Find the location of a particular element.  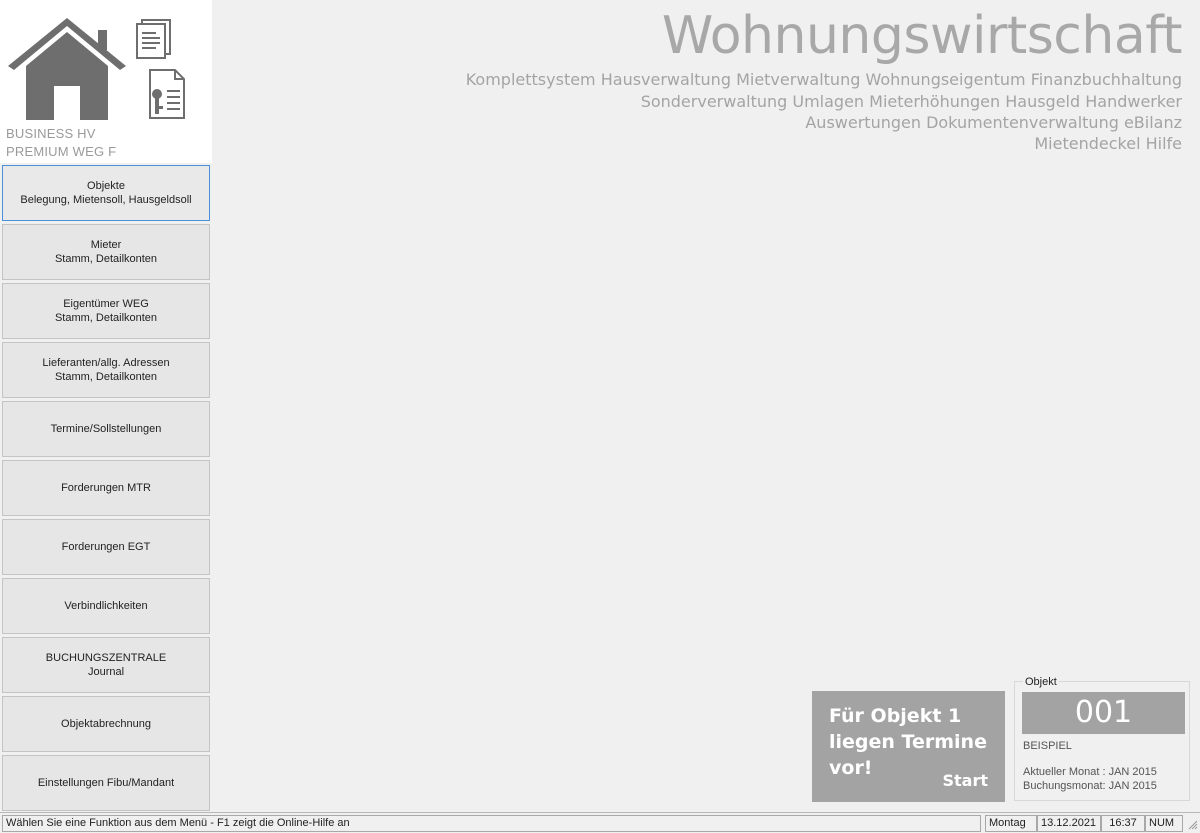

menu-mieter-subtitle: Stamm, Detailkonten is located at coordinates (106, 259).